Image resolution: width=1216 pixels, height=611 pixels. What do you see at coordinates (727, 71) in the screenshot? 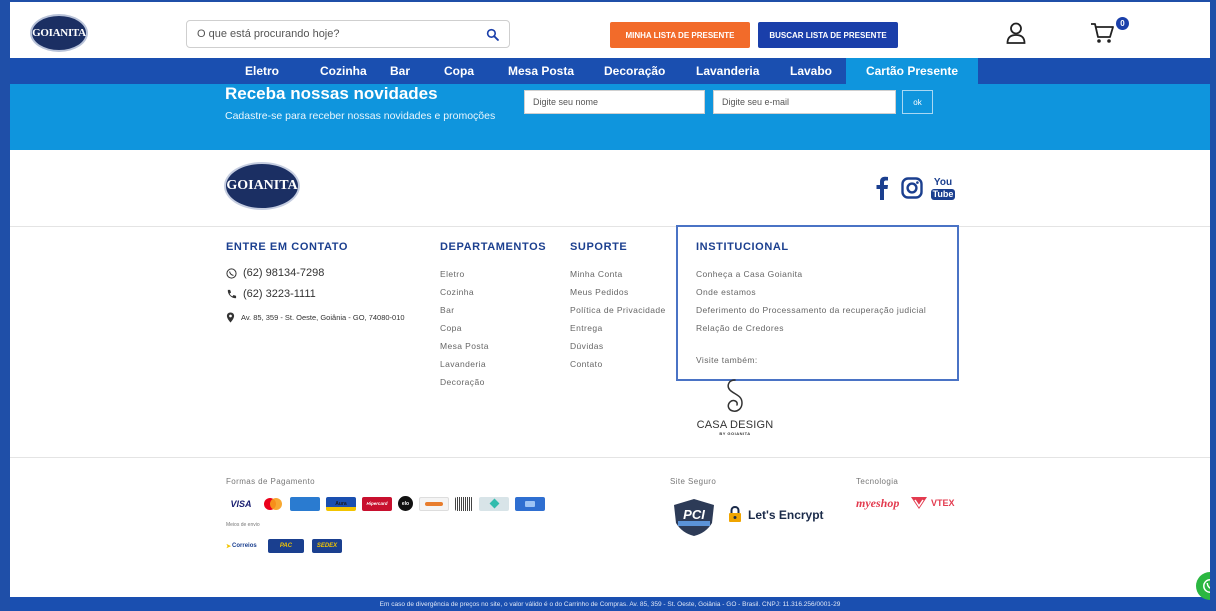
I see `nav-item-lavanderia: Lavanderia` at bounding box center [727, 71].